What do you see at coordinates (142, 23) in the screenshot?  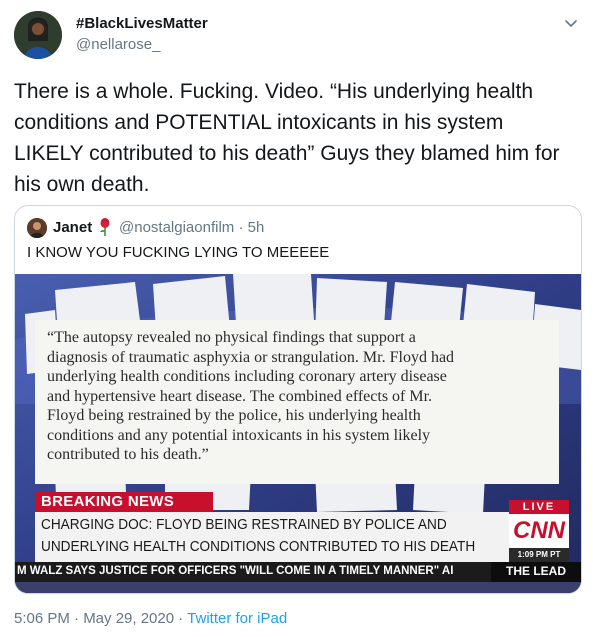 I see `author-display-name: #BlackLivesMatter` at bounding box center [142, 23].